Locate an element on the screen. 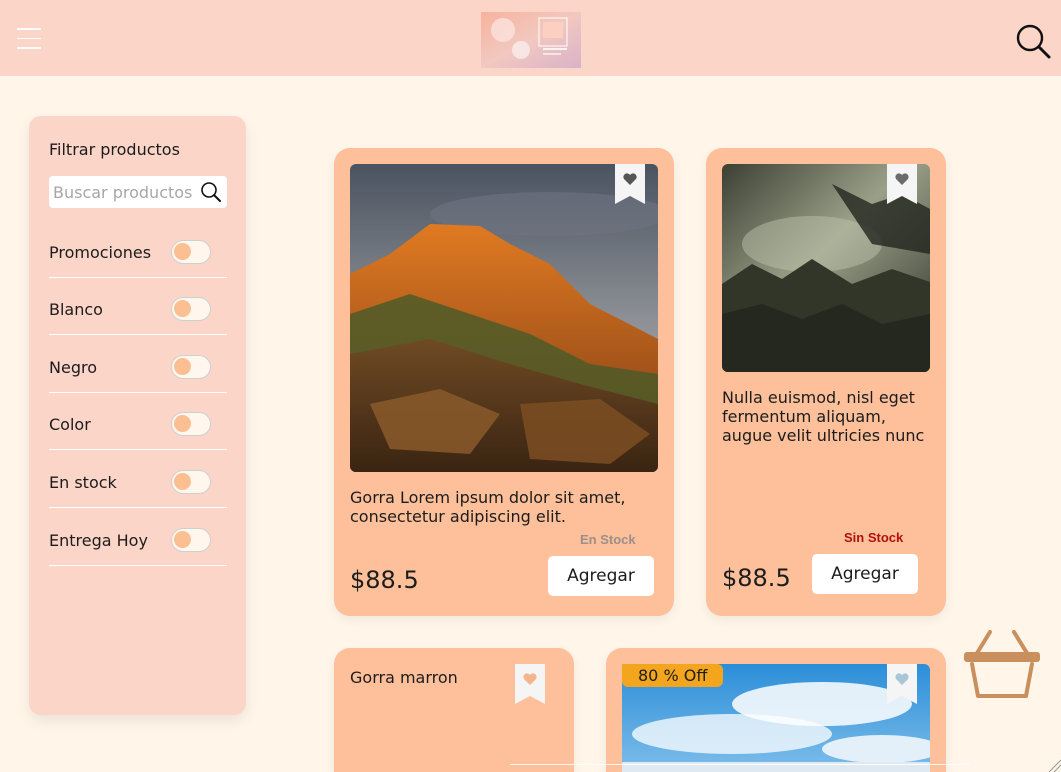 Image resolution: width=1061 pixels, height=772 pixels. product-search-input is located at coordinates (125, 192).